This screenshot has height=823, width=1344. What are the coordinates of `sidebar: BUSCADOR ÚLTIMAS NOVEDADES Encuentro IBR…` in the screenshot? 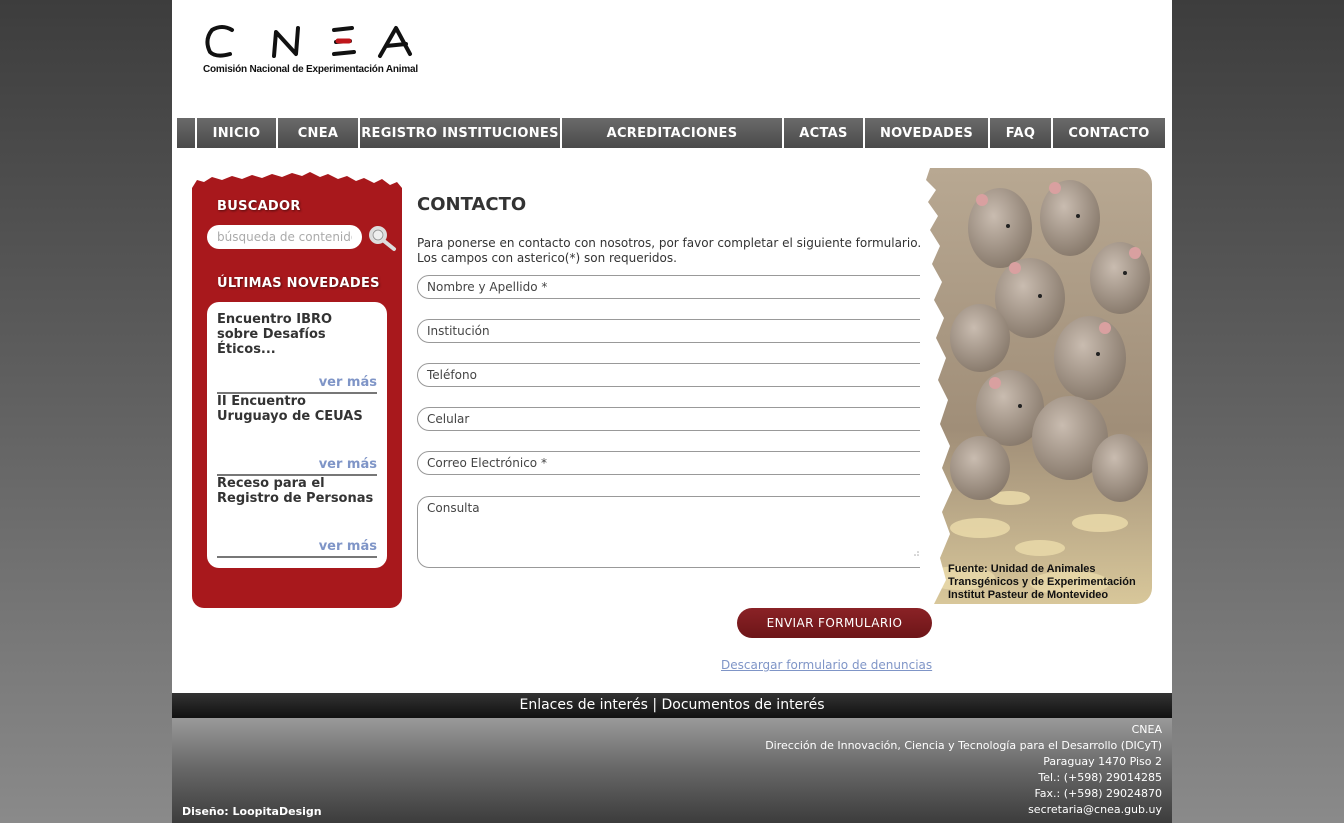 It's located at (297, 388).